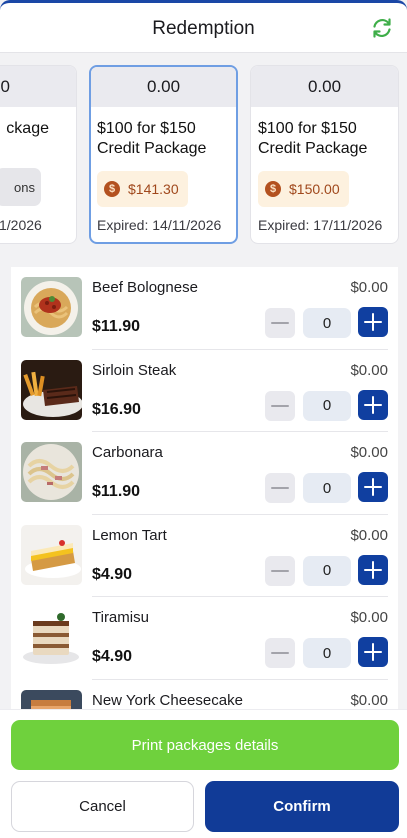 Image resolution: width=407 pixels, height=838 pixels. What do you see at coordinates (102, 806) in the screenshot?
I see `cancel-button: Cancel` at bounding box center [102, 806].